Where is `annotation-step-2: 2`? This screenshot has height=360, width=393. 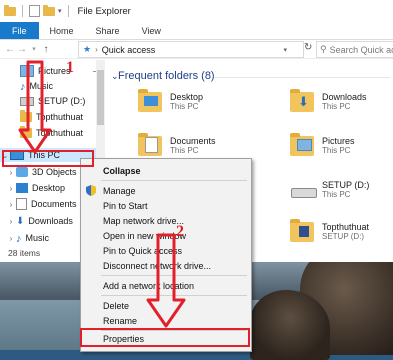 annotation-step-2: 2 is located at coordinates (180, 231).